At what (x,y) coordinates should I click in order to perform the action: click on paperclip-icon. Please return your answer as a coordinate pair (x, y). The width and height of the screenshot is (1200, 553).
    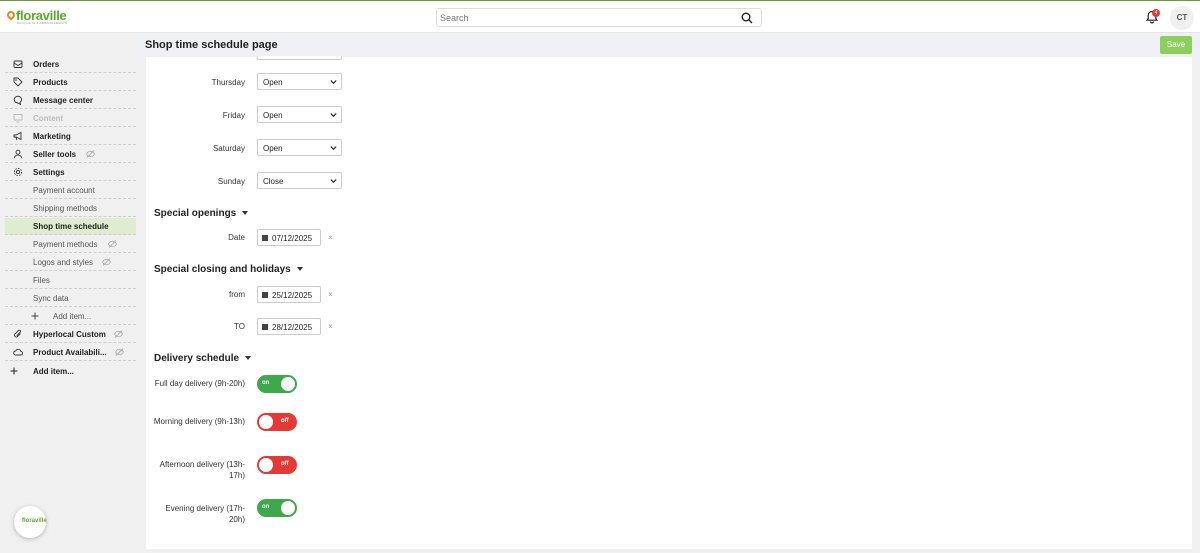
    Looking at the image, I should click on (17, 333).